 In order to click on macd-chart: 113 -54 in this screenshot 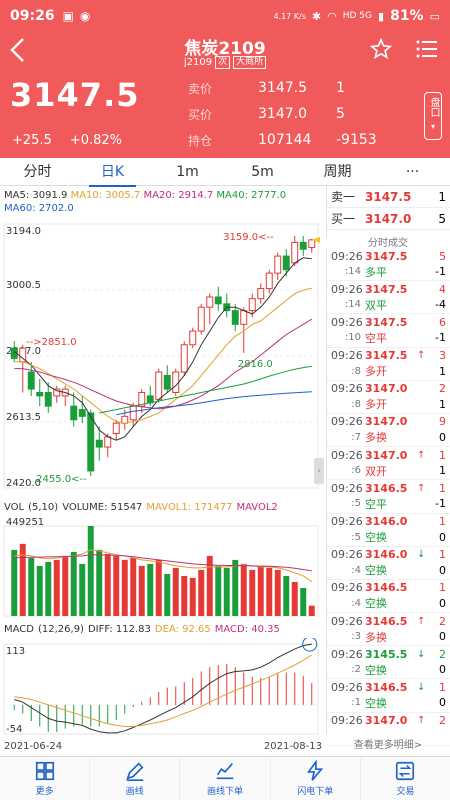, I will do `click(162, 689)`.